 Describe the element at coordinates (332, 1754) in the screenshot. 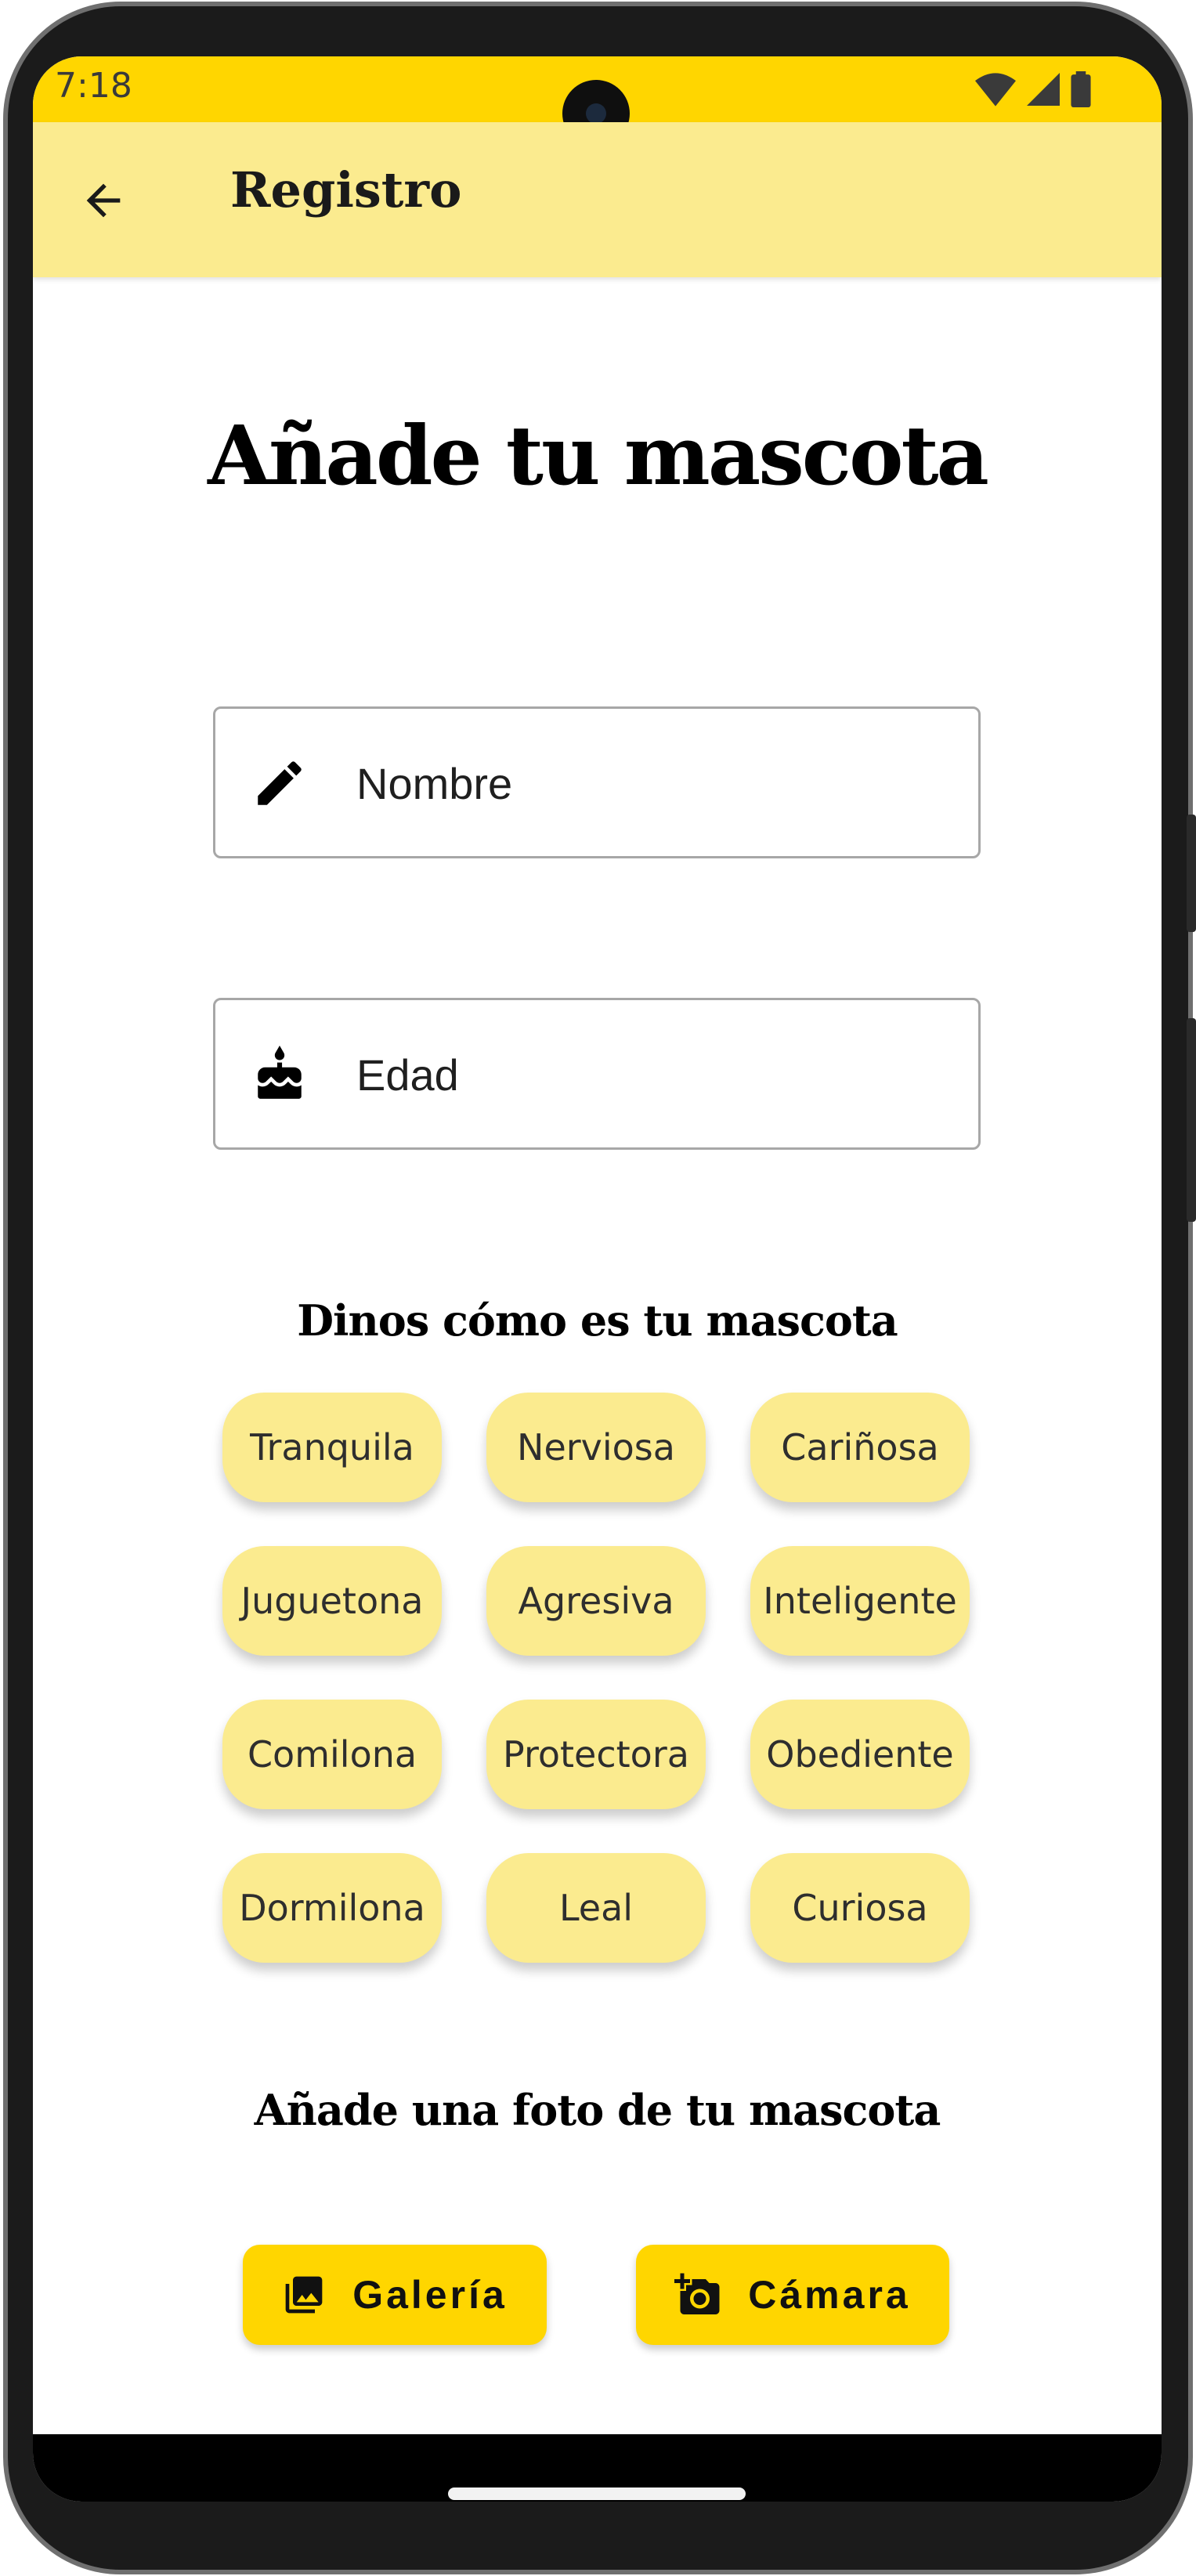

I see `chip-comilona: Comilona` at that location.